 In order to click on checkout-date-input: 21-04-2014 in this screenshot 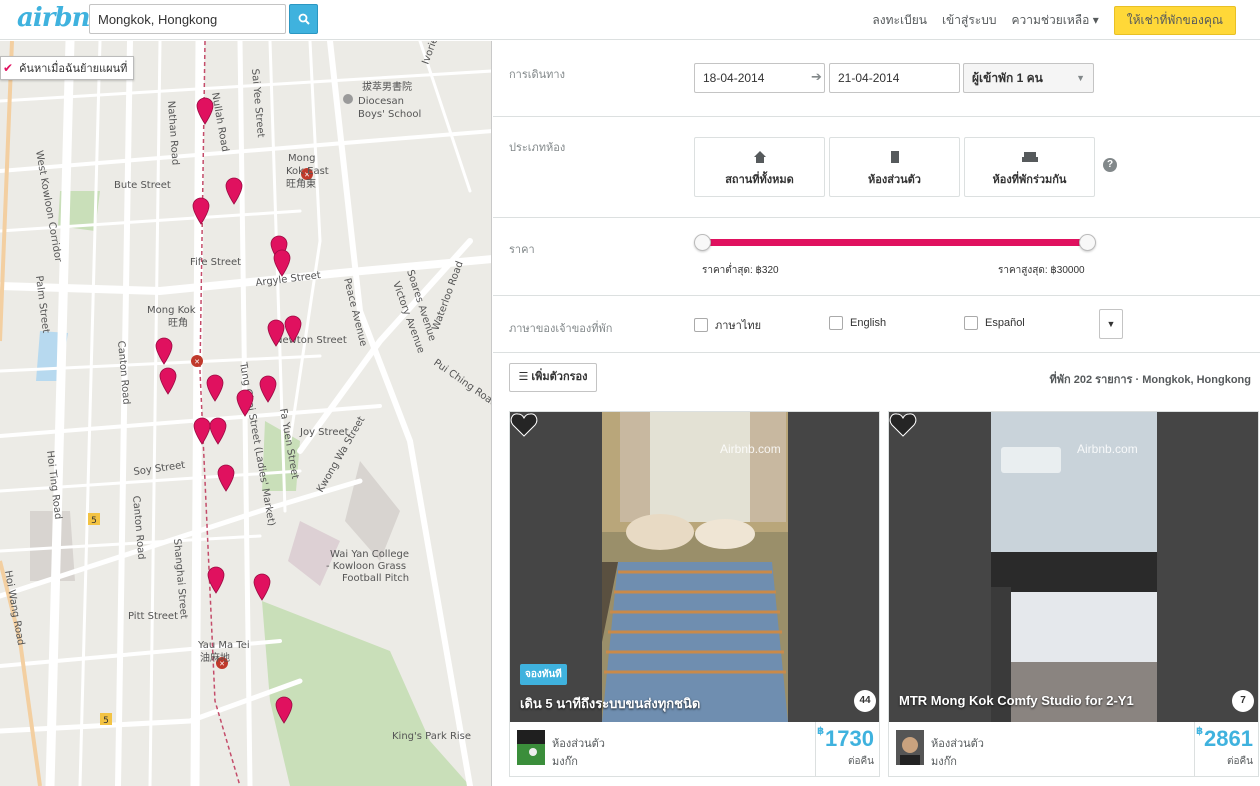, I will do `click(894, 78)`.